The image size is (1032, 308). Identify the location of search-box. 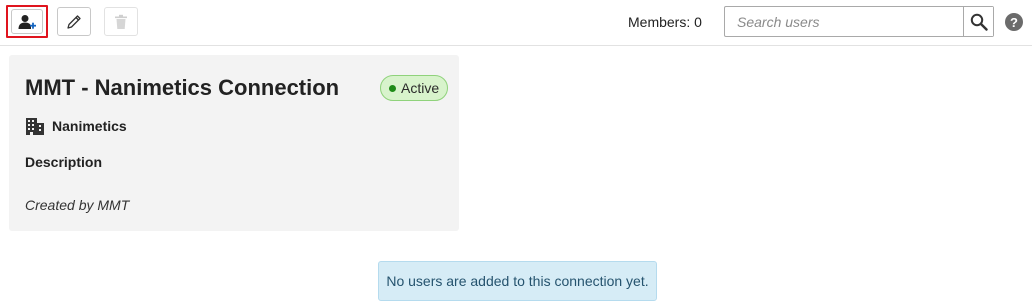
(859, 21).